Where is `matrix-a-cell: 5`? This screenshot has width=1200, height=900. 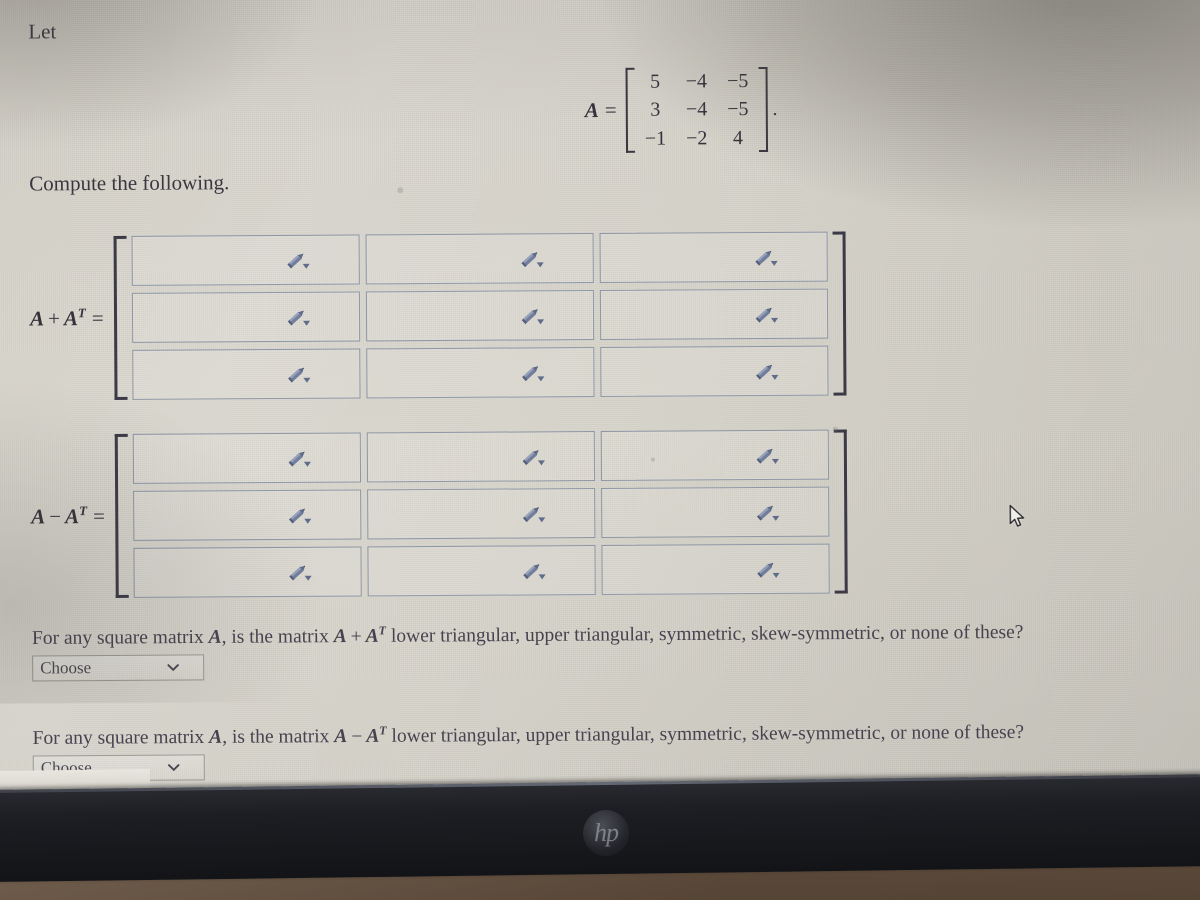 matrix-a-cell: 5 is located at coordinates (655, 81).